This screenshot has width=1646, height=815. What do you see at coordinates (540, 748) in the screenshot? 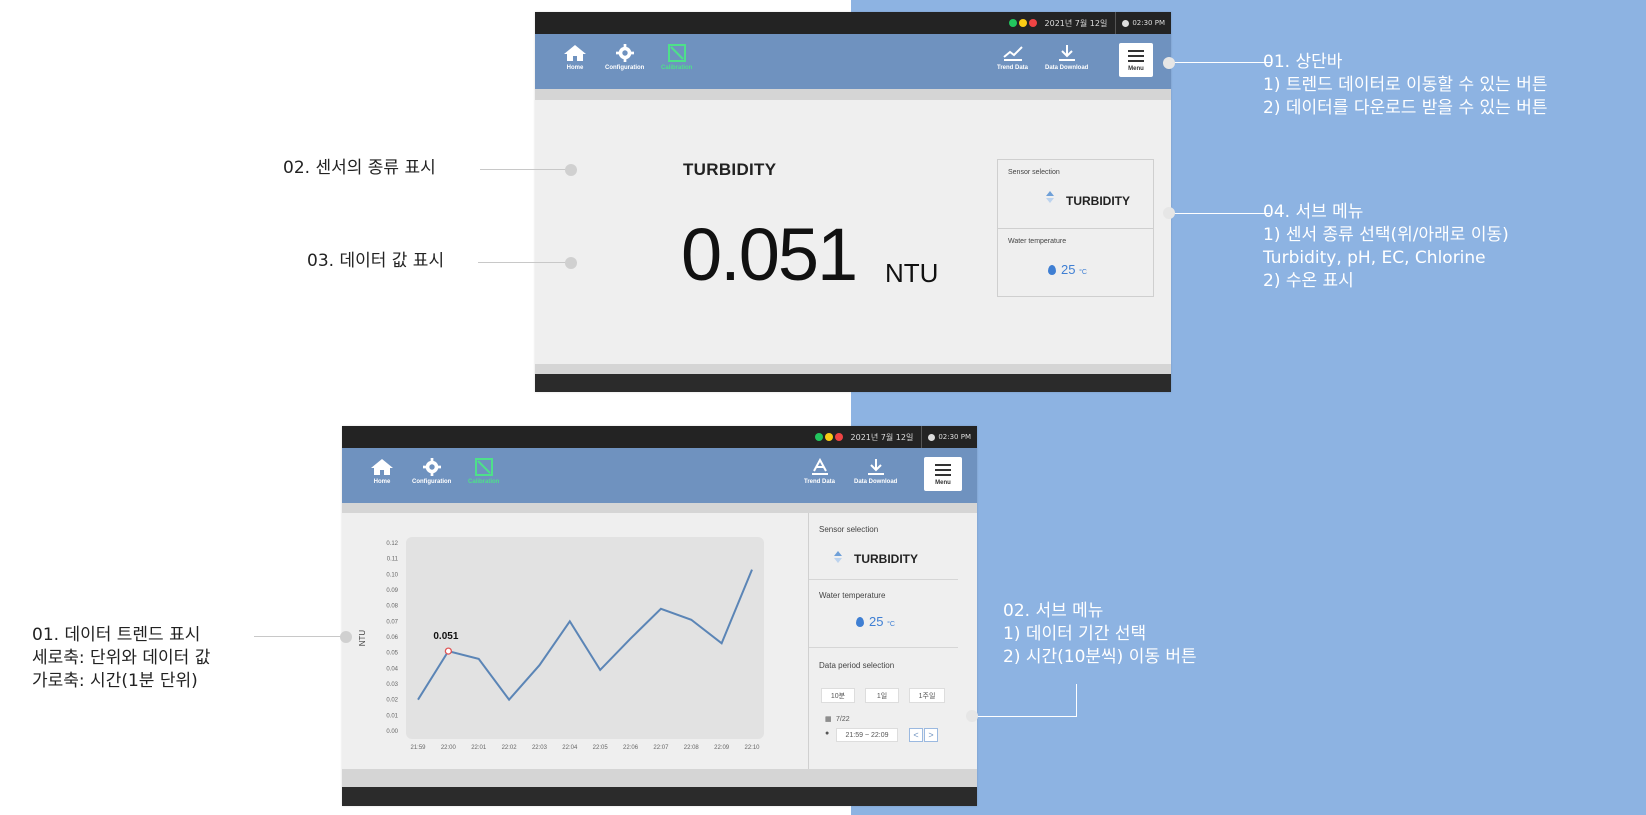
I see `x-tick-label: 22:03` at bounding box center [540, 748].